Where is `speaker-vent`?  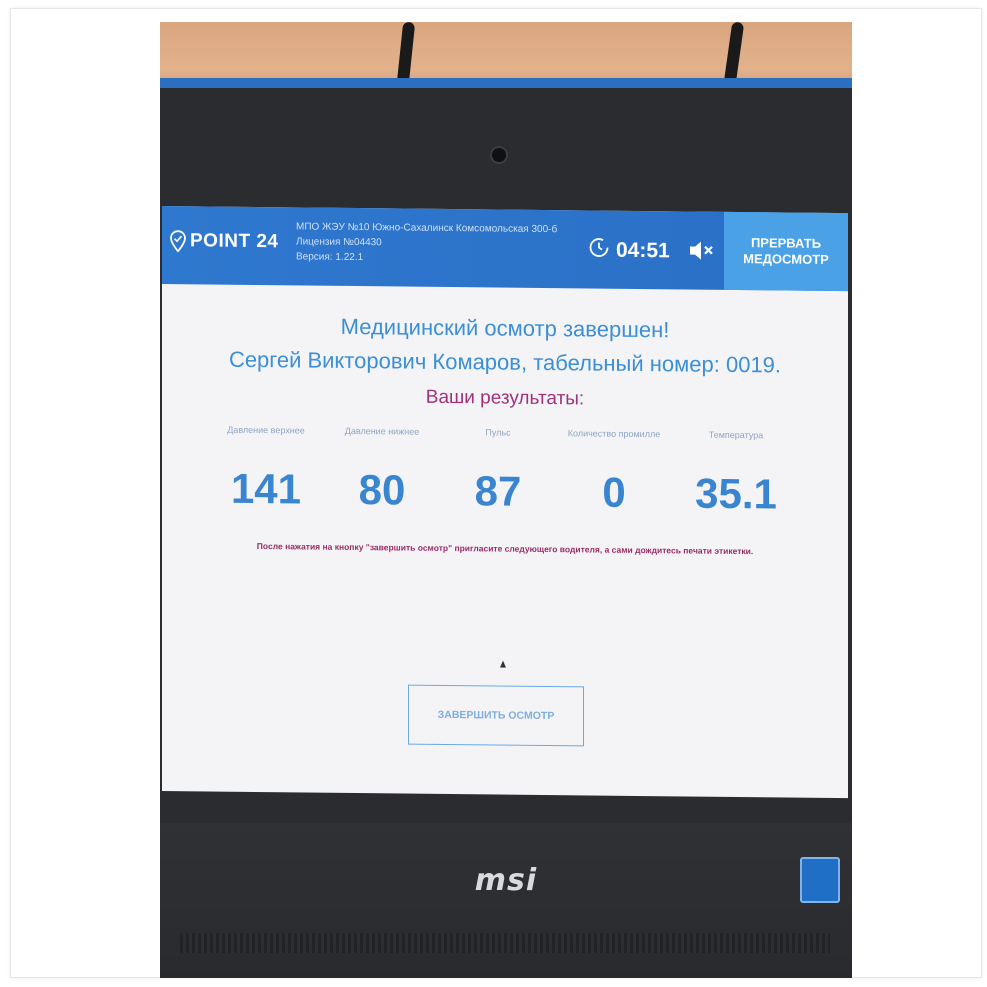
speaker-vent is located at coordinates (505, 943).